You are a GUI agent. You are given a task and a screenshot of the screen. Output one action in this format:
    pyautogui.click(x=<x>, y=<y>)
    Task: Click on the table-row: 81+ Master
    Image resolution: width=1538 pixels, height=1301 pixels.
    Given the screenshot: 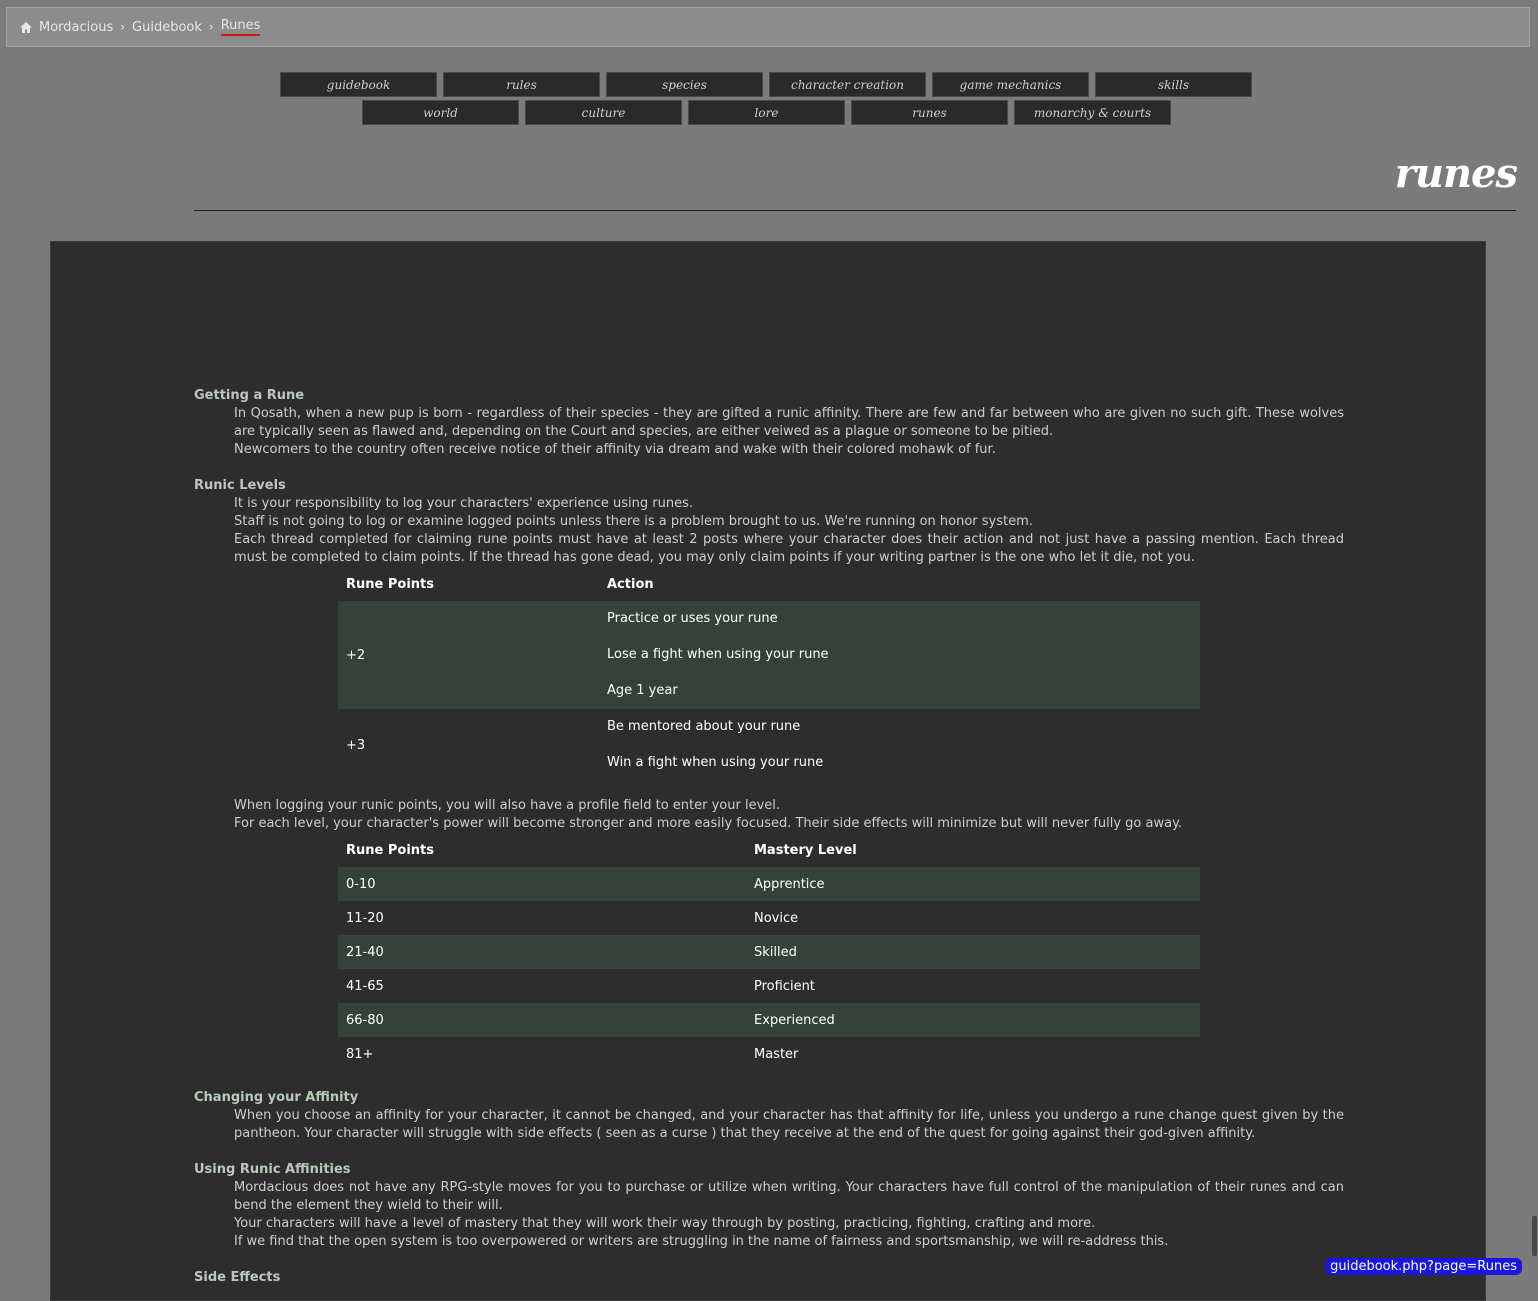 What is the action you would take?
    pyautogui.click(x=769, y=1054)
    